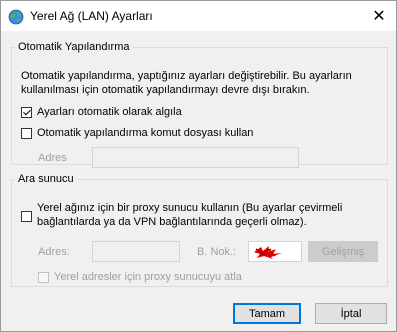  What do you see at coordinates (351, 313) in the screenshot?
I see `cancel-button: İptal` at bounding box center [351, 313].